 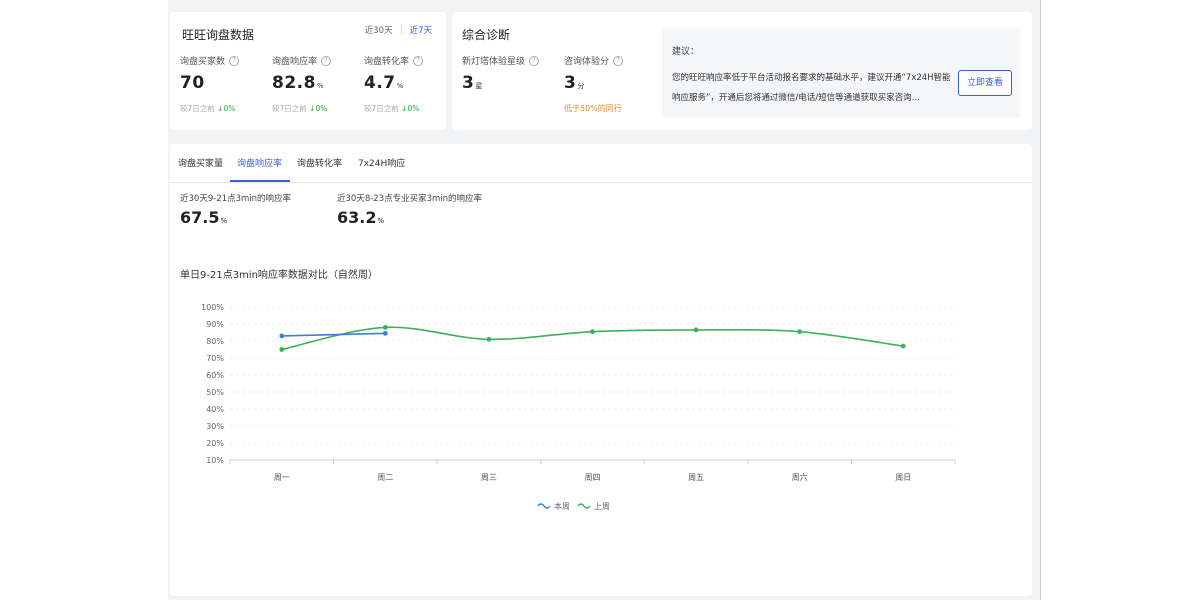 What do you see at coordinates (562, 506) in the screenshot?
I see `legend-label: 本周` at bounding box center [562, 506].